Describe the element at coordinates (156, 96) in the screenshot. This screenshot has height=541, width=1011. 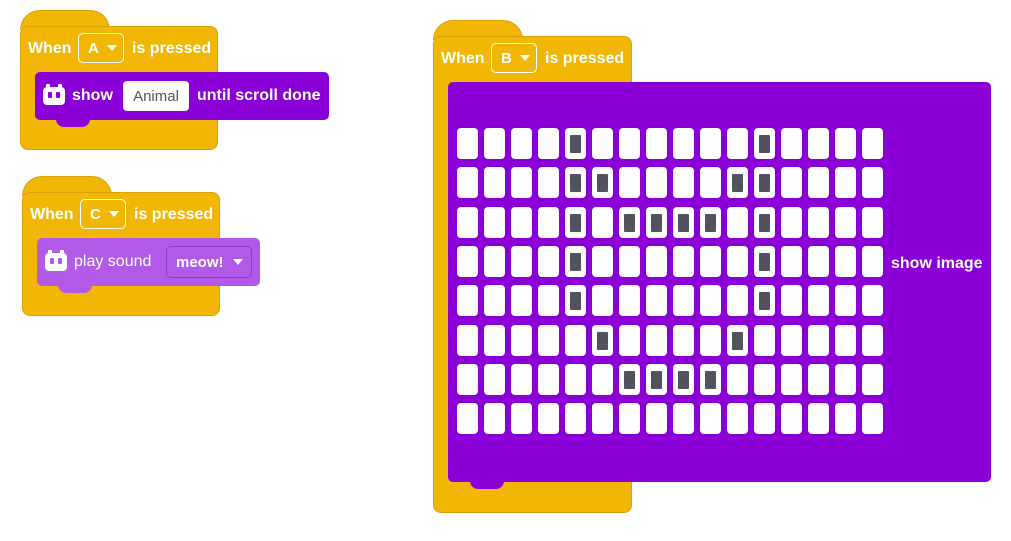
I see `text-input-field: Animal` at that location.